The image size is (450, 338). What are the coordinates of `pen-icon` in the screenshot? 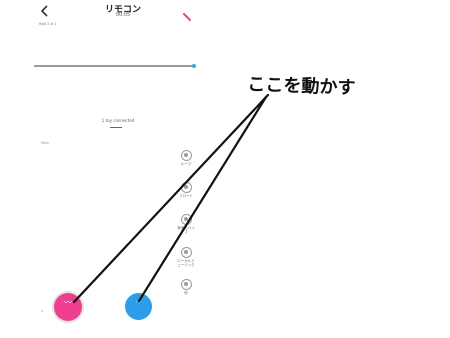 It's located at (187, 17).